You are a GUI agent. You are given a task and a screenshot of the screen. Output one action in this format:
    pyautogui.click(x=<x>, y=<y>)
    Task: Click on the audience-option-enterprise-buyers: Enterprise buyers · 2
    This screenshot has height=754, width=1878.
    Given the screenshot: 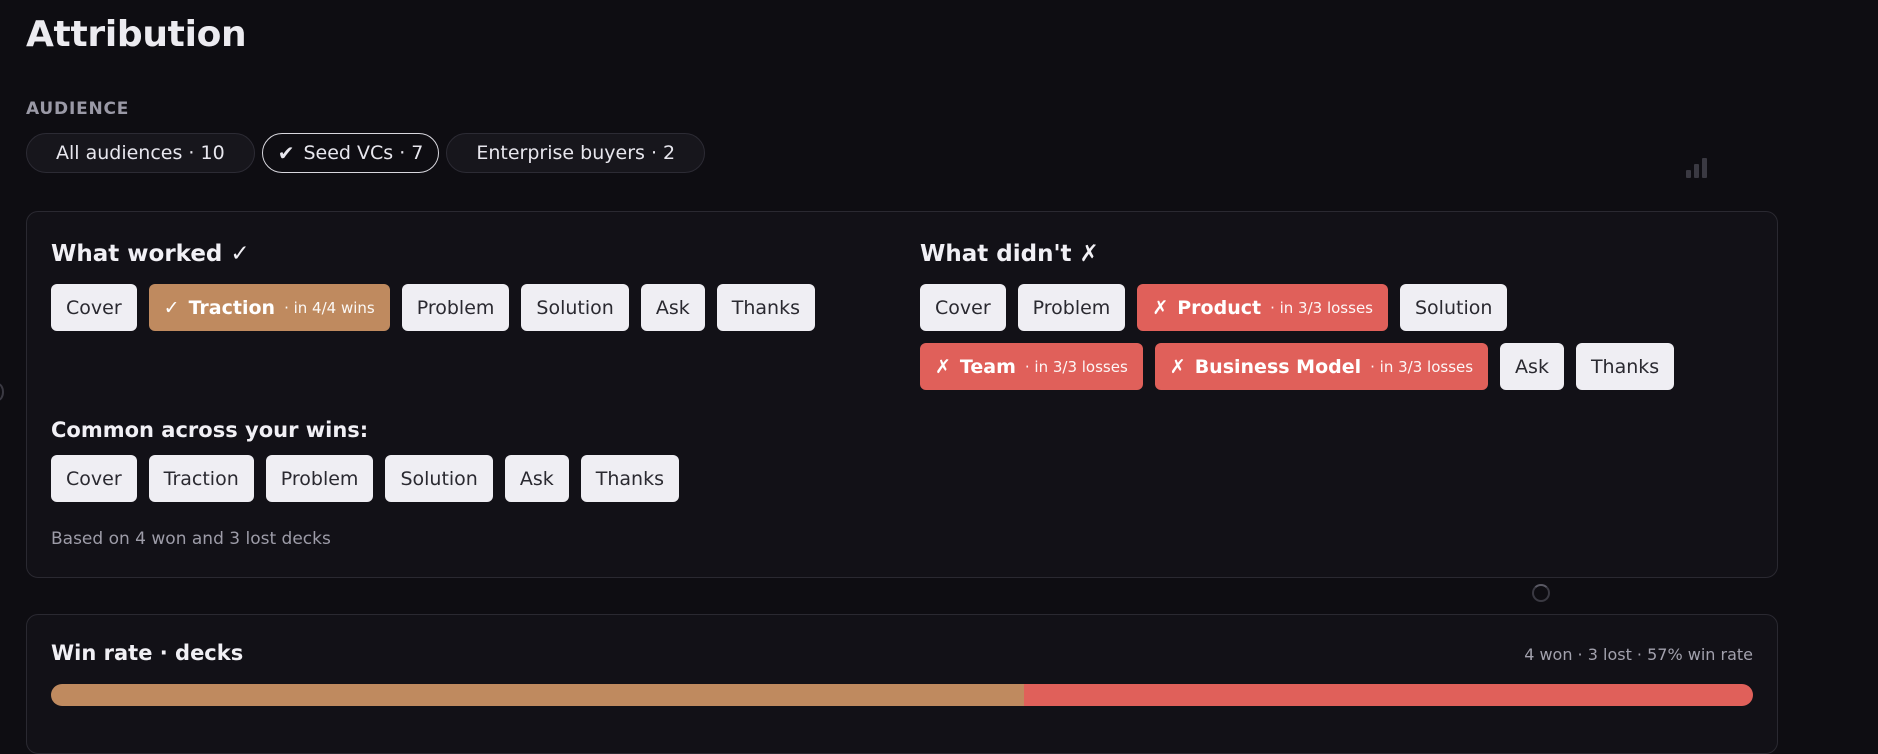 What is the action you would take?
    pyautogui.click(x=576, y=153)
    